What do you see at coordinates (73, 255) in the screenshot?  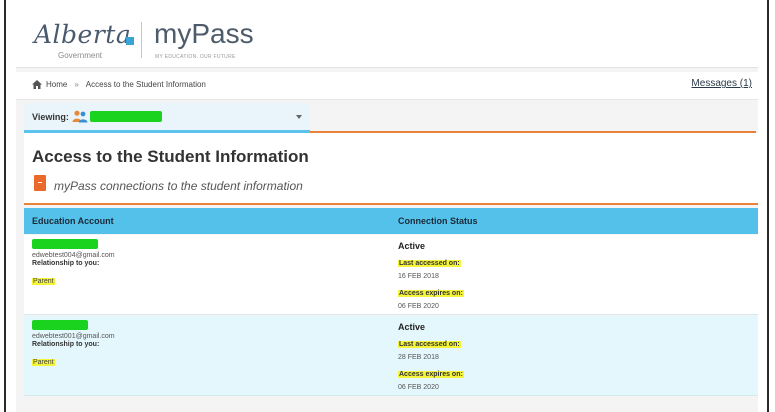 I see `account-email: edwebtest004@gmail.com` at bounding box center [73, 255].